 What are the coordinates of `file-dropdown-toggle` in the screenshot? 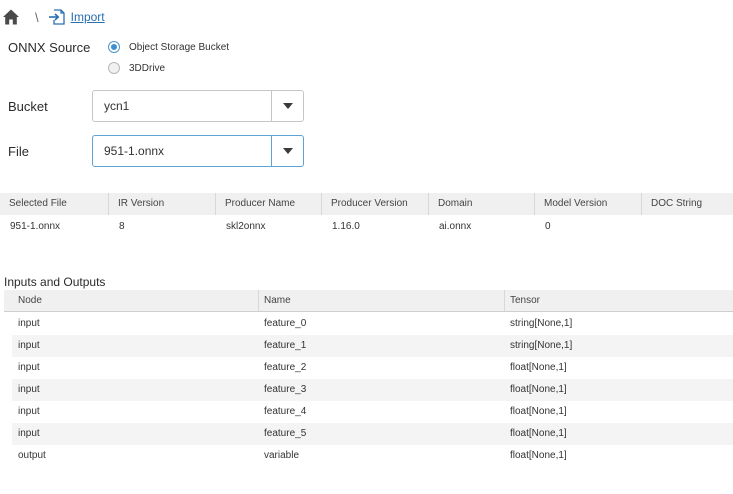 It's located at (287, 151).